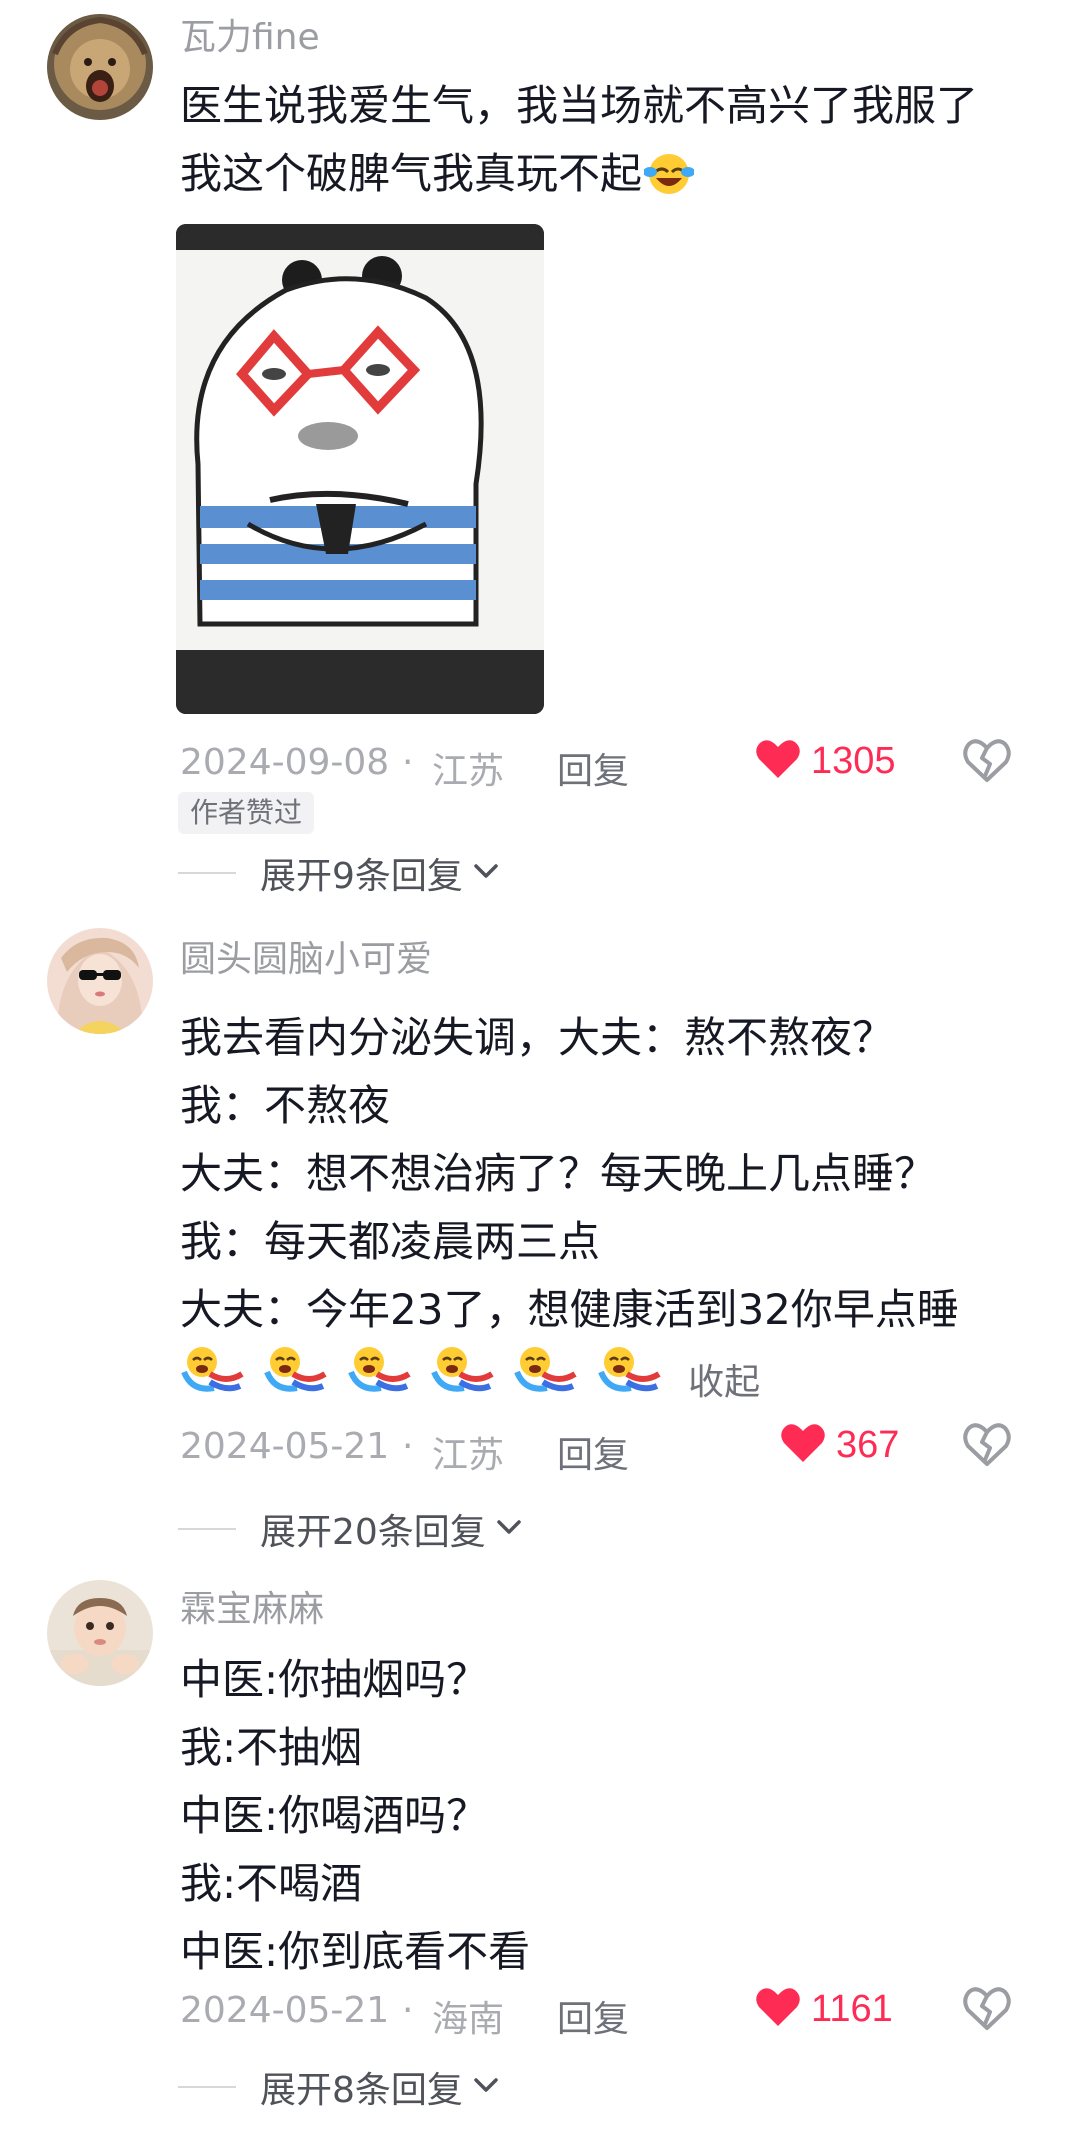  Describe the element at coordinates (868, 1444) in the screenshot. I see `like-count: 367` at that location.